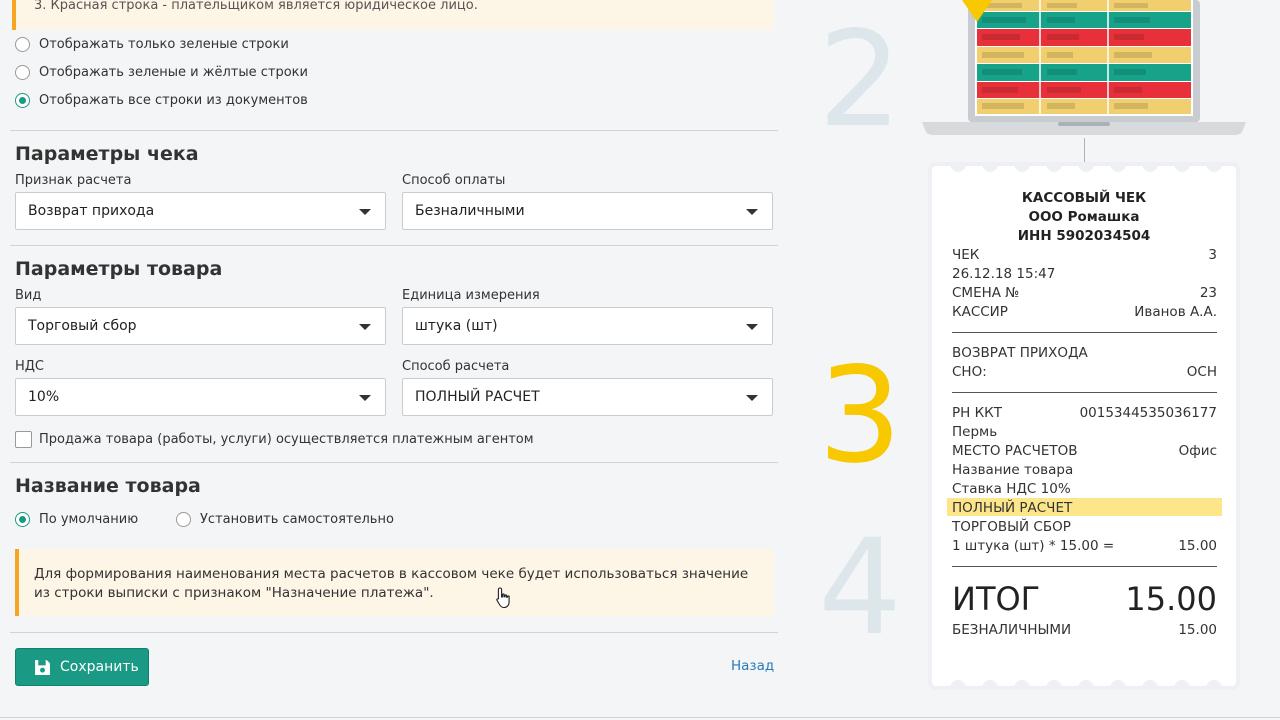  Describe the element at coordinates (99, 667) in the screenshot. I see `save-button-label: Сохранить` at that location.